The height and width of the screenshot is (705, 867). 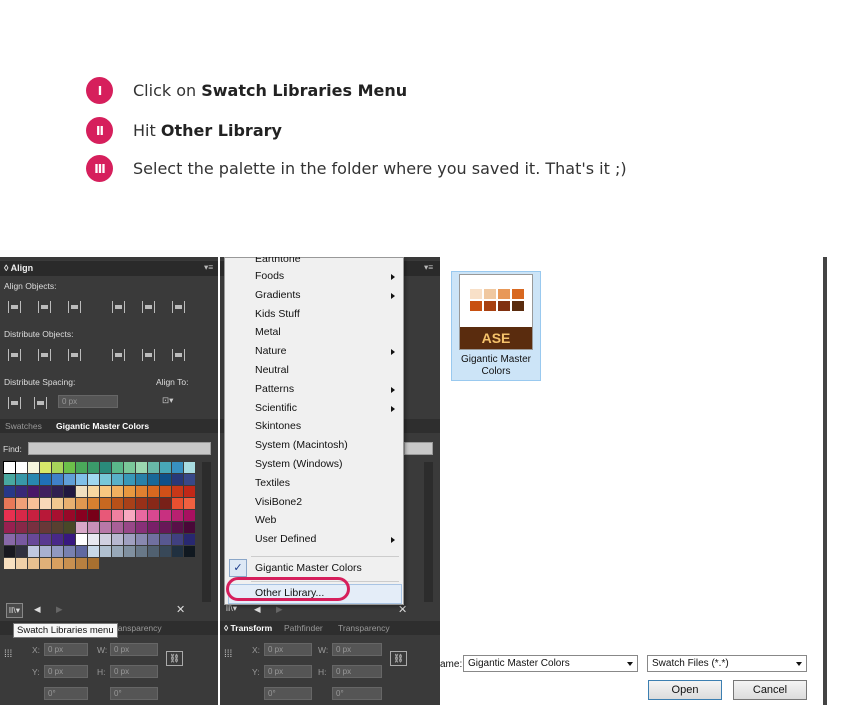 I want to click on distribute-bottom-icon, so click(x=74, y=355).